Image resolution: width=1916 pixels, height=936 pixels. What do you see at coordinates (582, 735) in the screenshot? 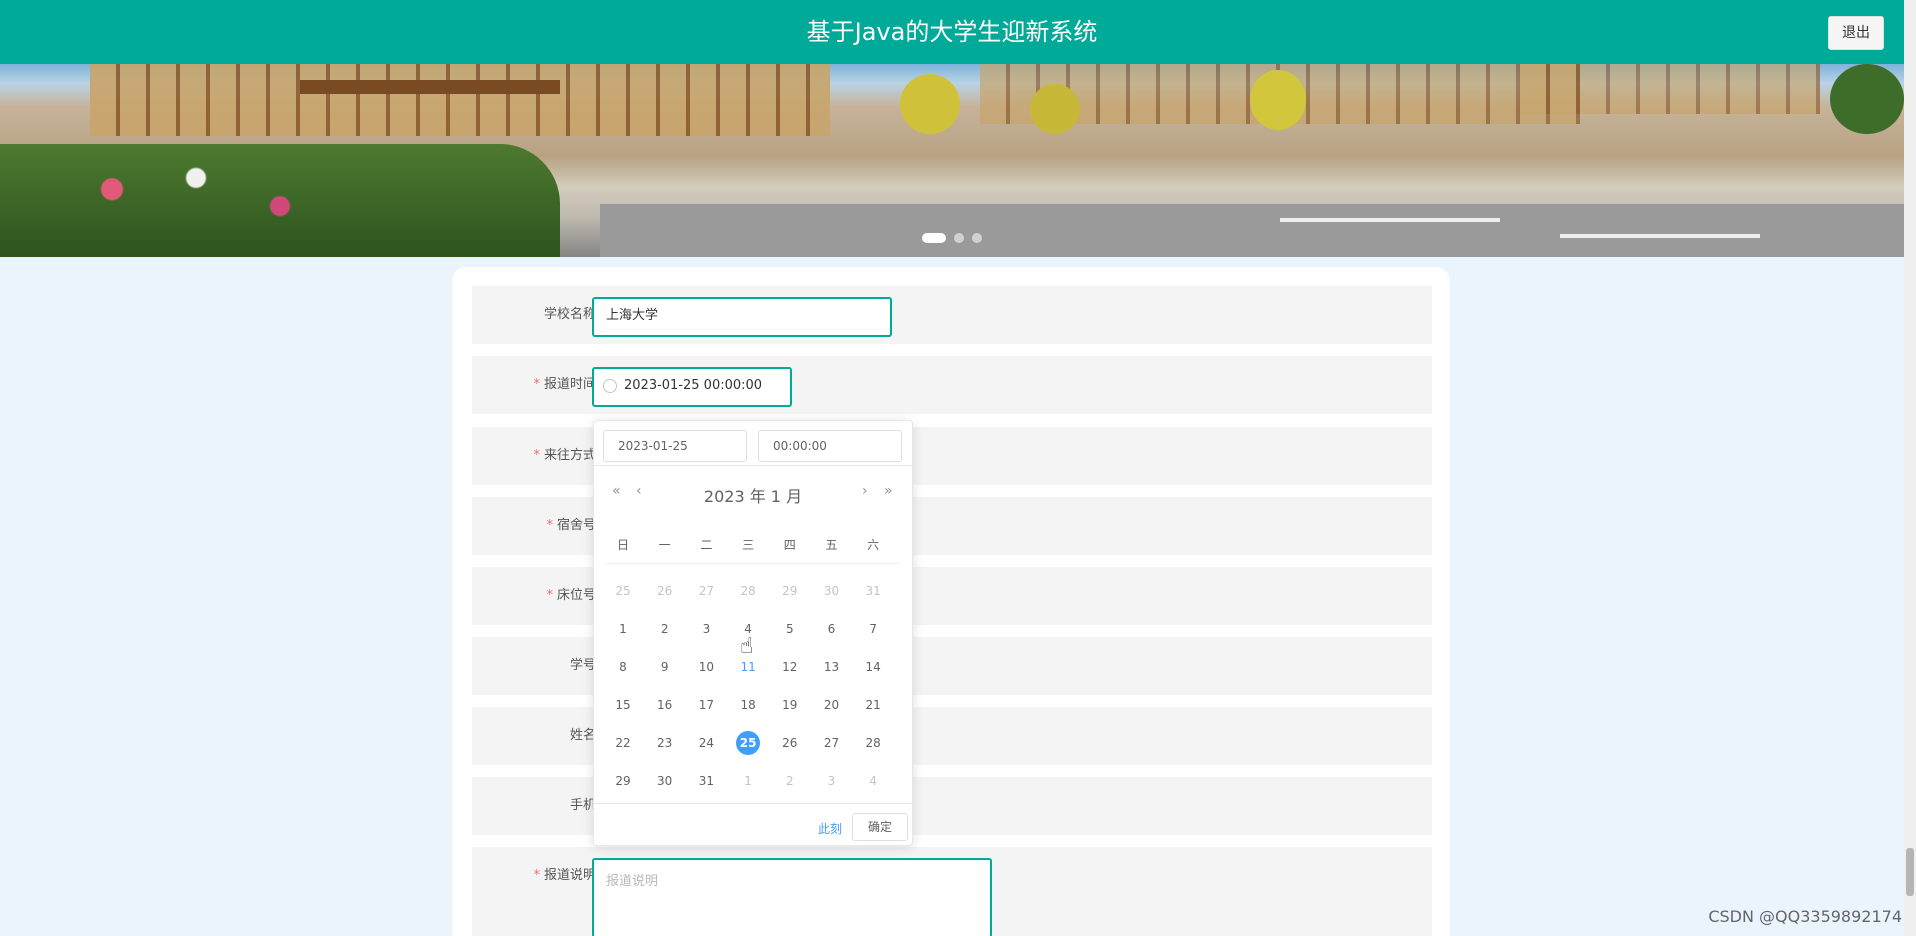
I see `name-label: 姓名` at bounding box center [582, 735].